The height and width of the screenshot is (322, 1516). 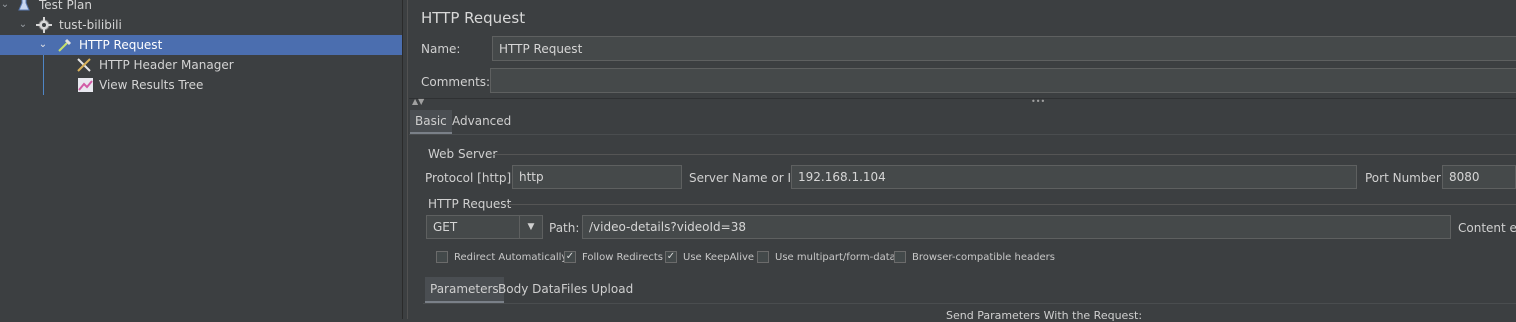 I want to click on send-params-title: Send Parameters With the Request:, so click(x=1044, y=315).